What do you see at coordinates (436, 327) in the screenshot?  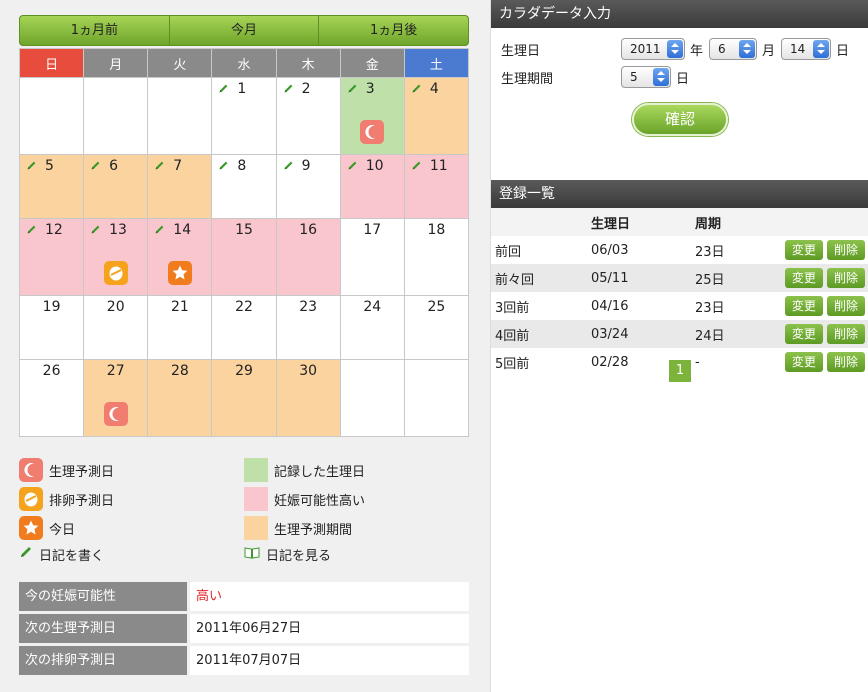 I see `calendar-day-25: 25` at bounding box center [436, 327].